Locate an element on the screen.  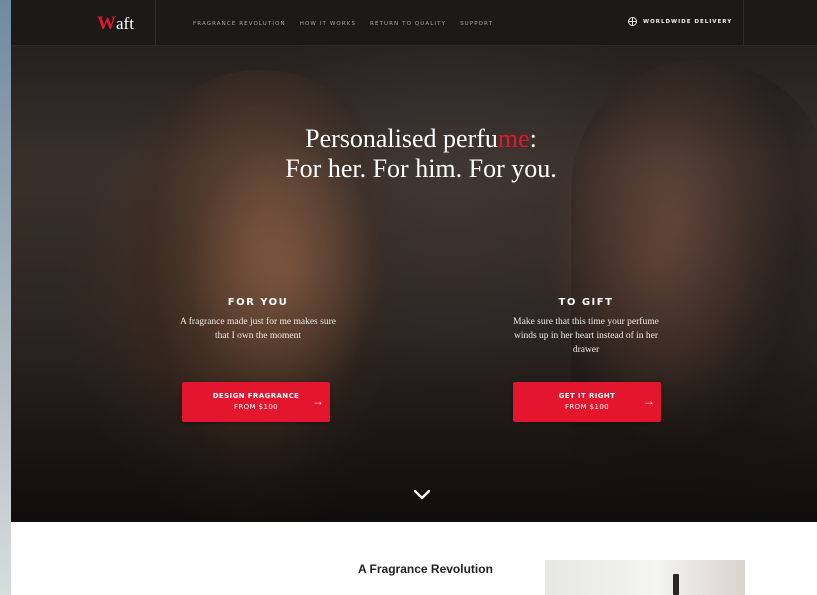
worldwide-delivery-link: WORLDWIDE DELIVERY is located at coordinates (680, 21).